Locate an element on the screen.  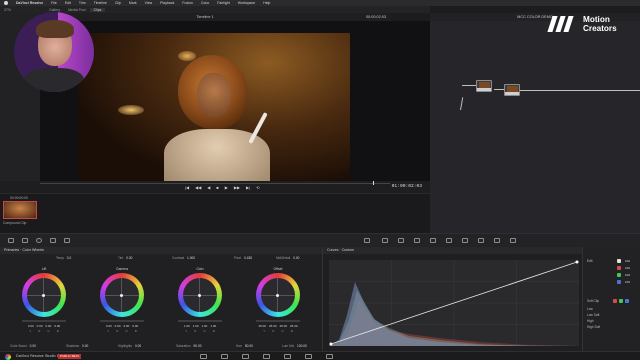
channel-y-swatch is located at coordinates (619, 261).